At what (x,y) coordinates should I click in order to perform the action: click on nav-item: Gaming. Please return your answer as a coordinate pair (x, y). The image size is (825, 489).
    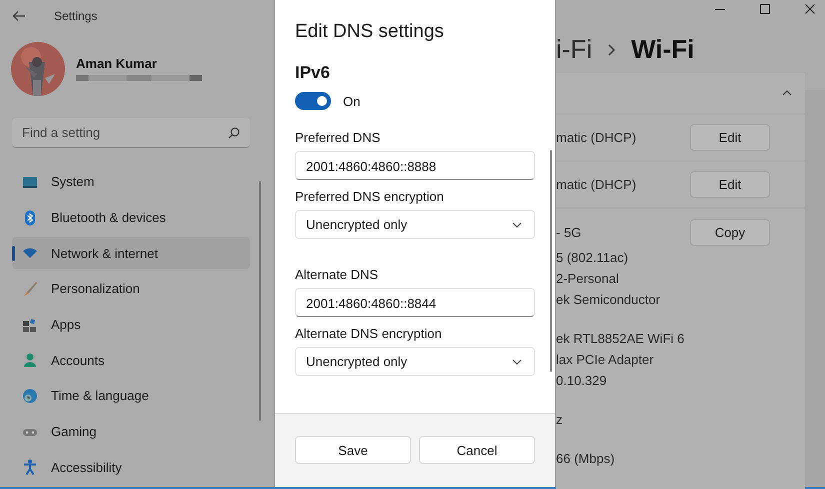
    Looking at the image, I should click on (131, 432).